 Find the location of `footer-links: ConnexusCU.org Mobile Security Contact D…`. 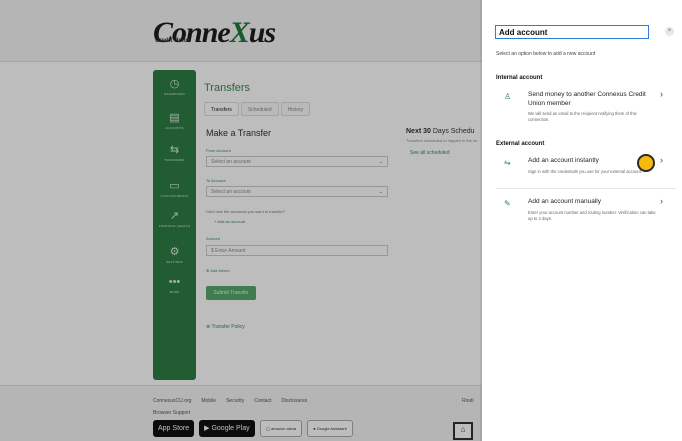

footer-links: ConnexusCU.org Mobile Security Contact D… is located at coordinates (230, 401).